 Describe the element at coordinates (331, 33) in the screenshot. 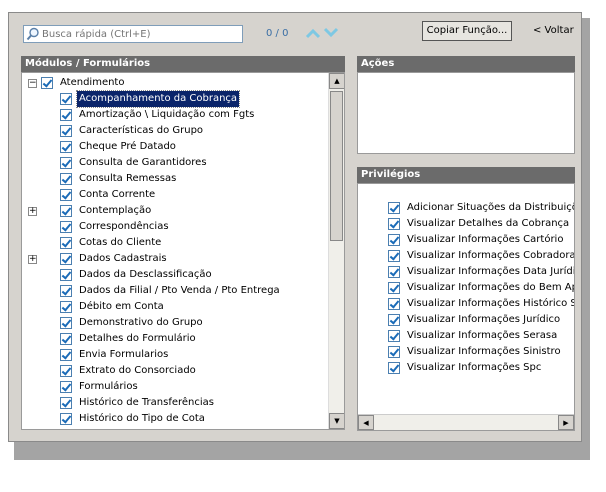

I see `chevron-down-icon` at that location.